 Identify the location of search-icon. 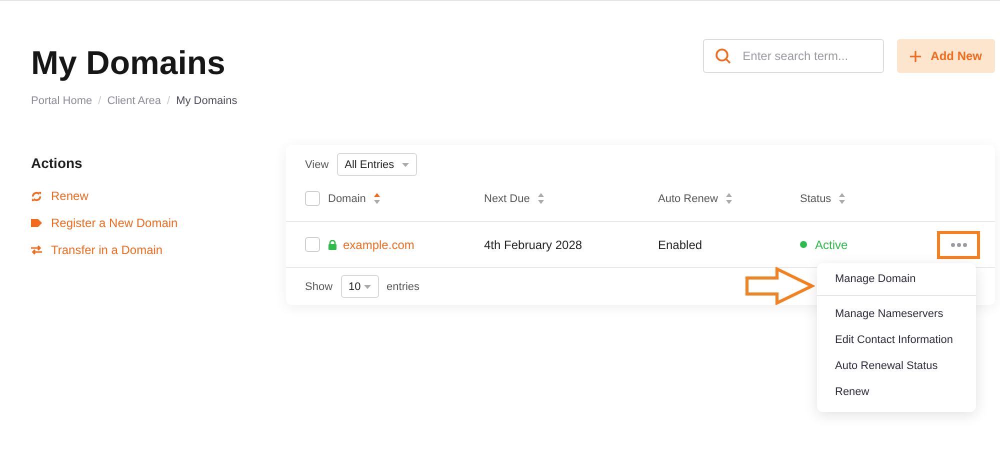
(722, 56).